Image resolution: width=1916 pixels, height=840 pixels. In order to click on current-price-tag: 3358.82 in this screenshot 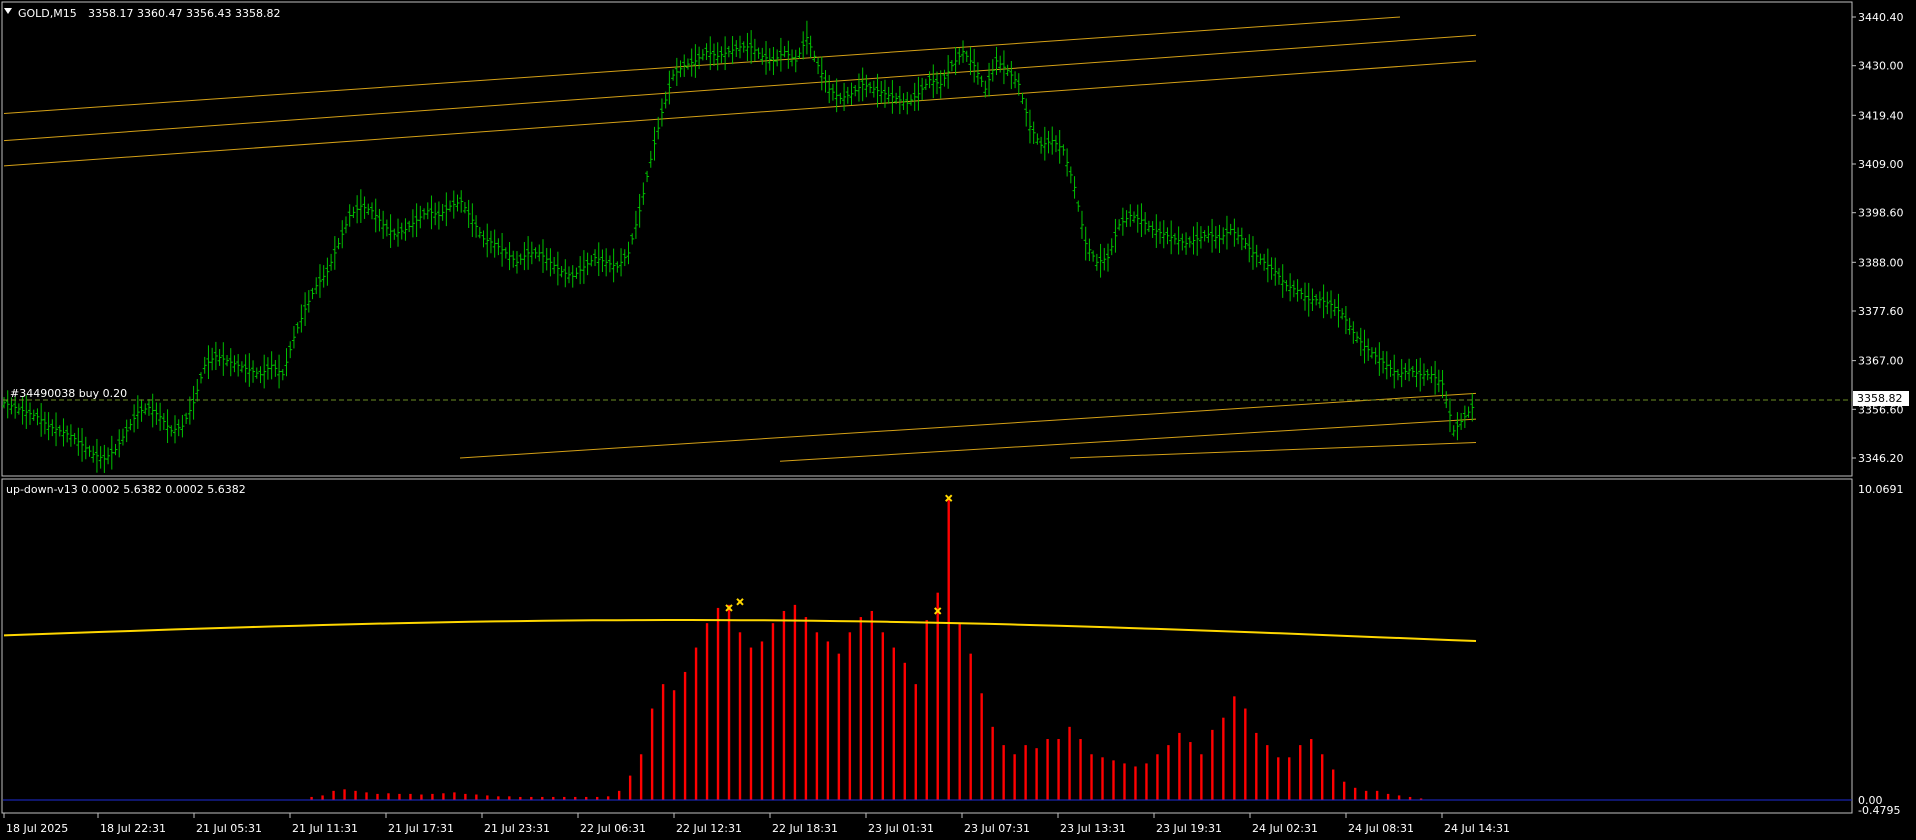, I will do `click(1881, 398)`.